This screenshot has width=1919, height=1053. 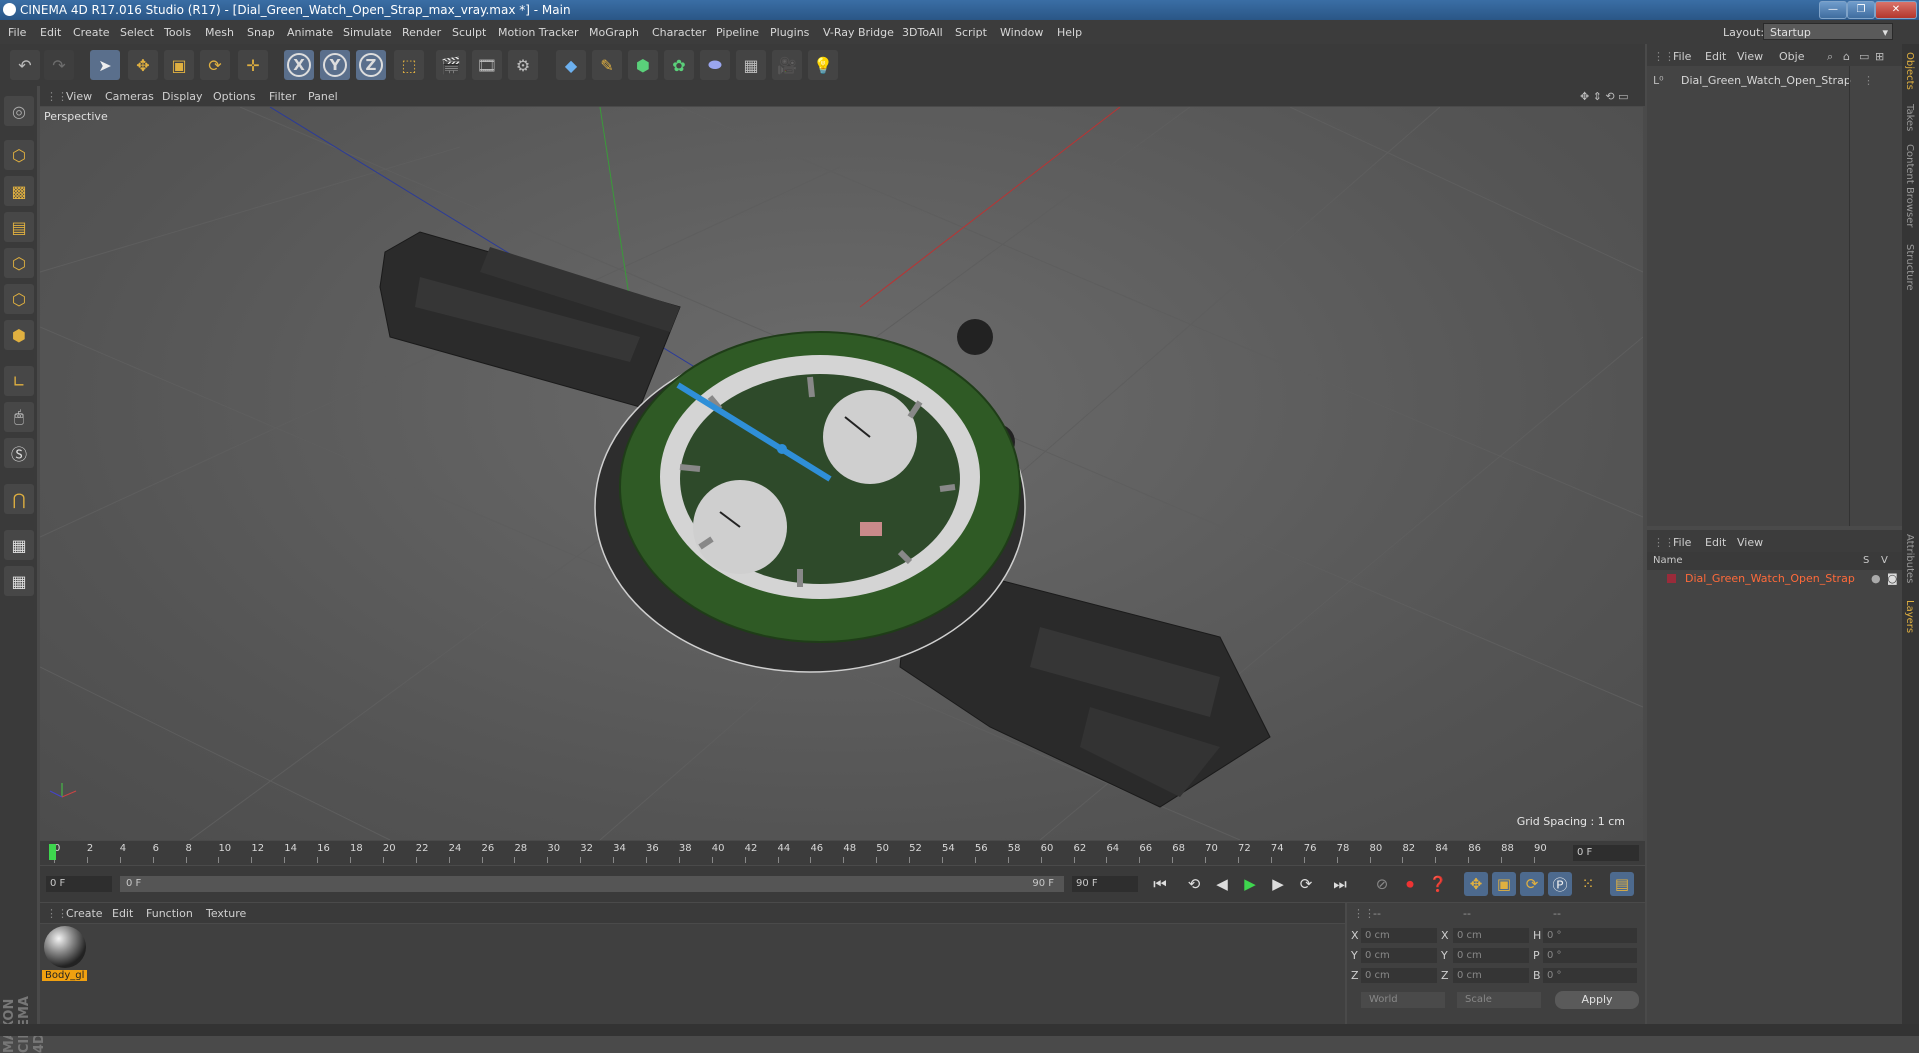 What do you see at coordinates (1499, 1000) in the screenshot?
I see `coordinate-mode-dropdown: Scale` at bounding box center [1499, 1000].